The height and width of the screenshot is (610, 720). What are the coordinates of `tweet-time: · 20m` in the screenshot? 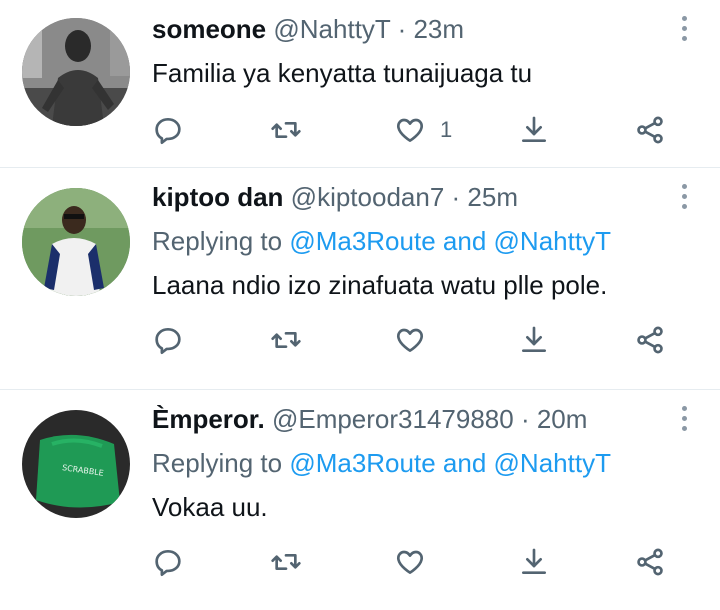 It's located at (554, 419).